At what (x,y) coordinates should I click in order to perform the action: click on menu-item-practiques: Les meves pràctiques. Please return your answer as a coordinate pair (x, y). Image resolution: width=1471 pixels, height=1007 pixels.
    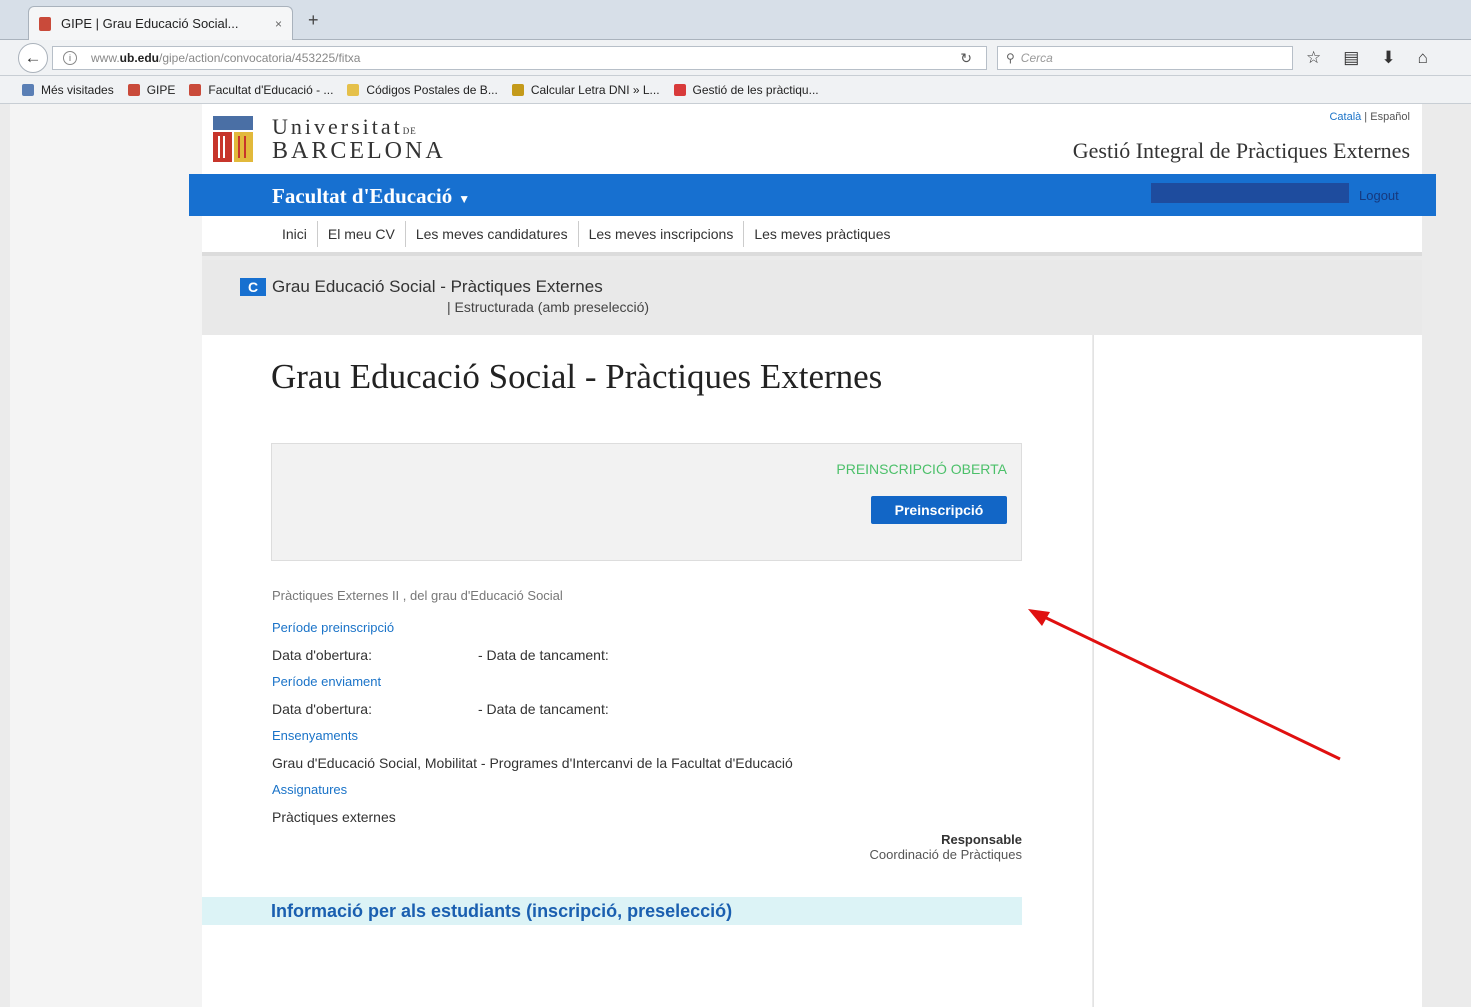
    Looking at the image, I should click on (822, 234).